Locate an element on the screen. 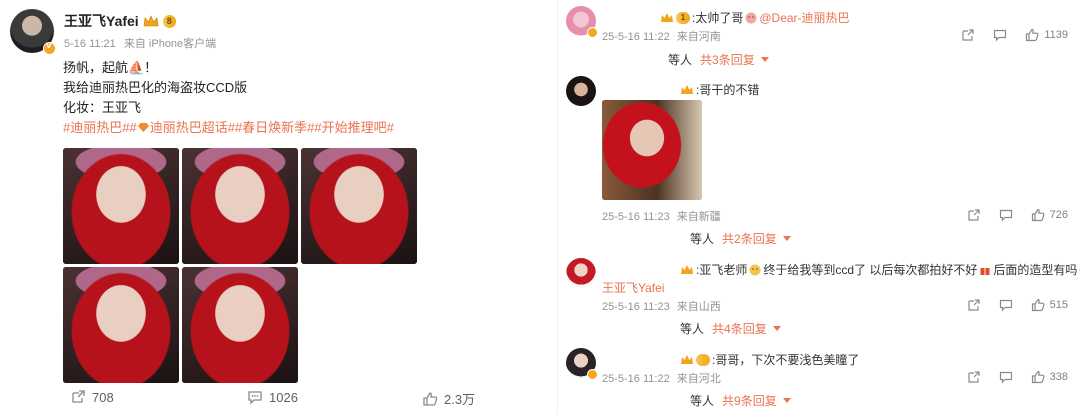  tag-chaohua: 迪丽热巴超话# is located at coordinates (192, 127).